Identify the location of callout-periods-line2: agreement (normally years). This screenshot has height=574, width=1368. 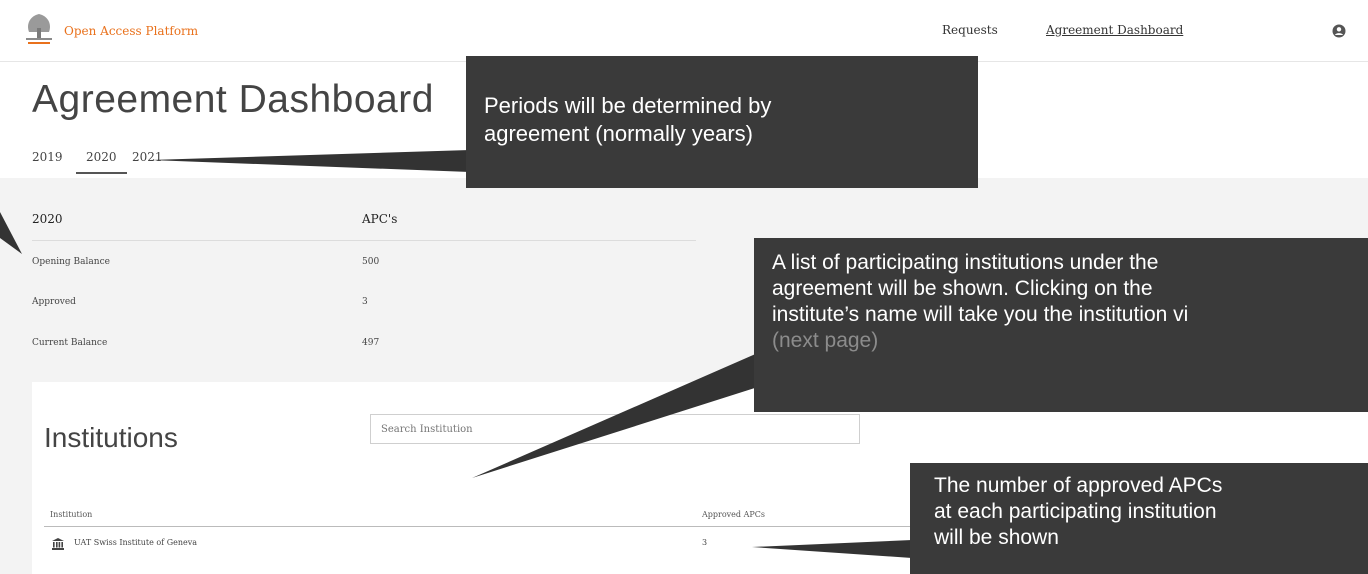
(618, 133).